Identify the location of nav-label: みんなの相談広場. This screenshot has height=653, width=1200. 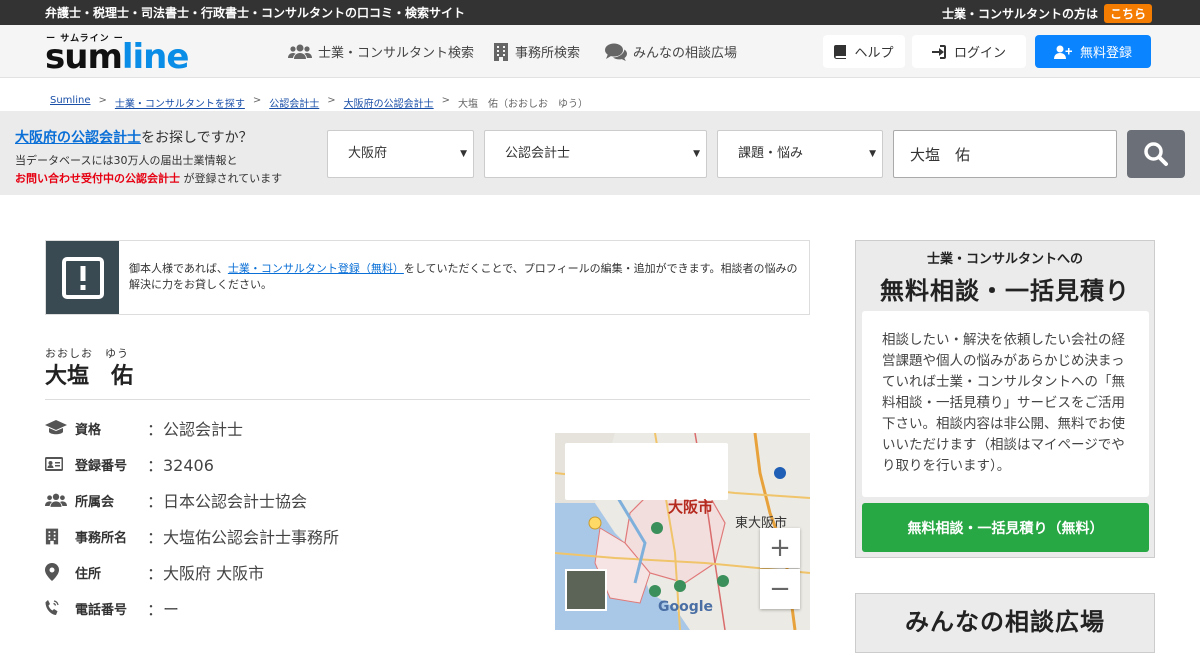
(685, 53).